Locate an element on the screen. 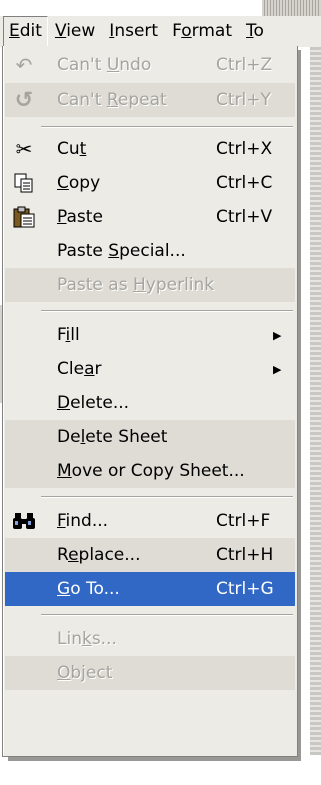 Image resolution: width=321 pixels, height=785 pixels. menu-item-label: Copy is located at coordinates (79, 183).